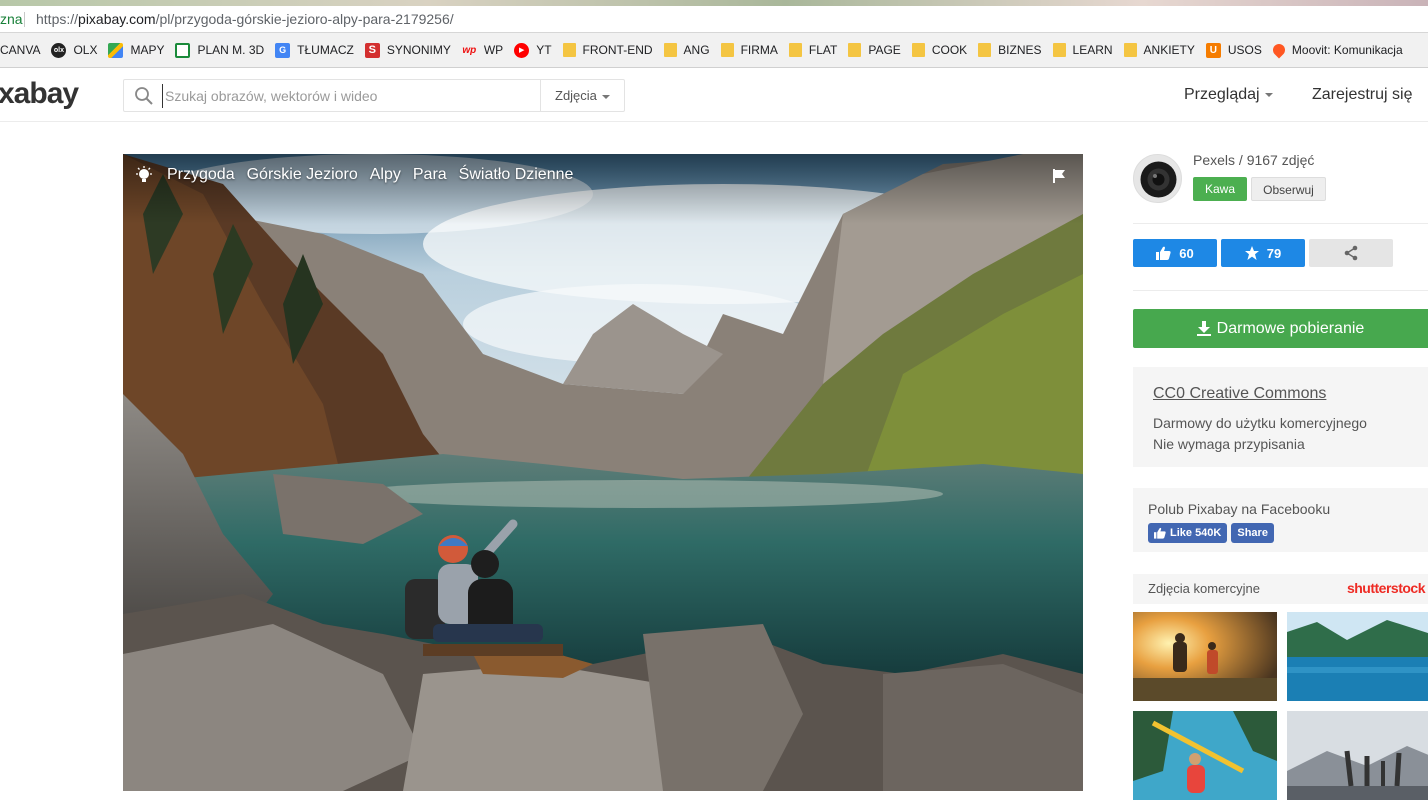 This screenshot has width=1428, height=800. I want to click on flag-icon, so click(1059, 176).